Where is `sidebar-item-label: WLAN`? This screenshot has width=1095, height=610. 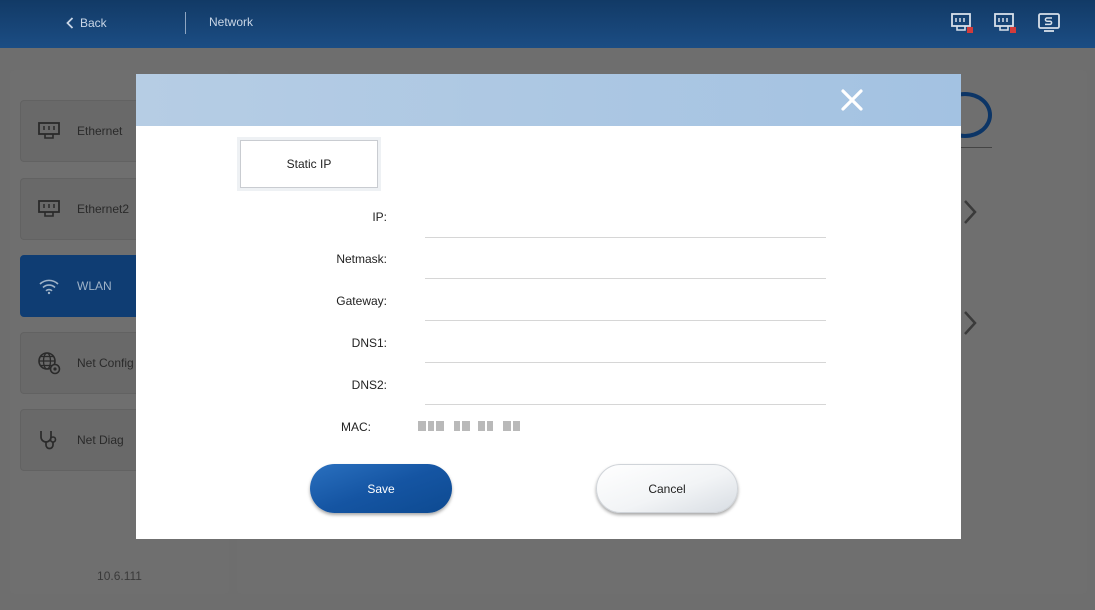
sidebar-item-label: WLAN is located at coordinates (94, 286).